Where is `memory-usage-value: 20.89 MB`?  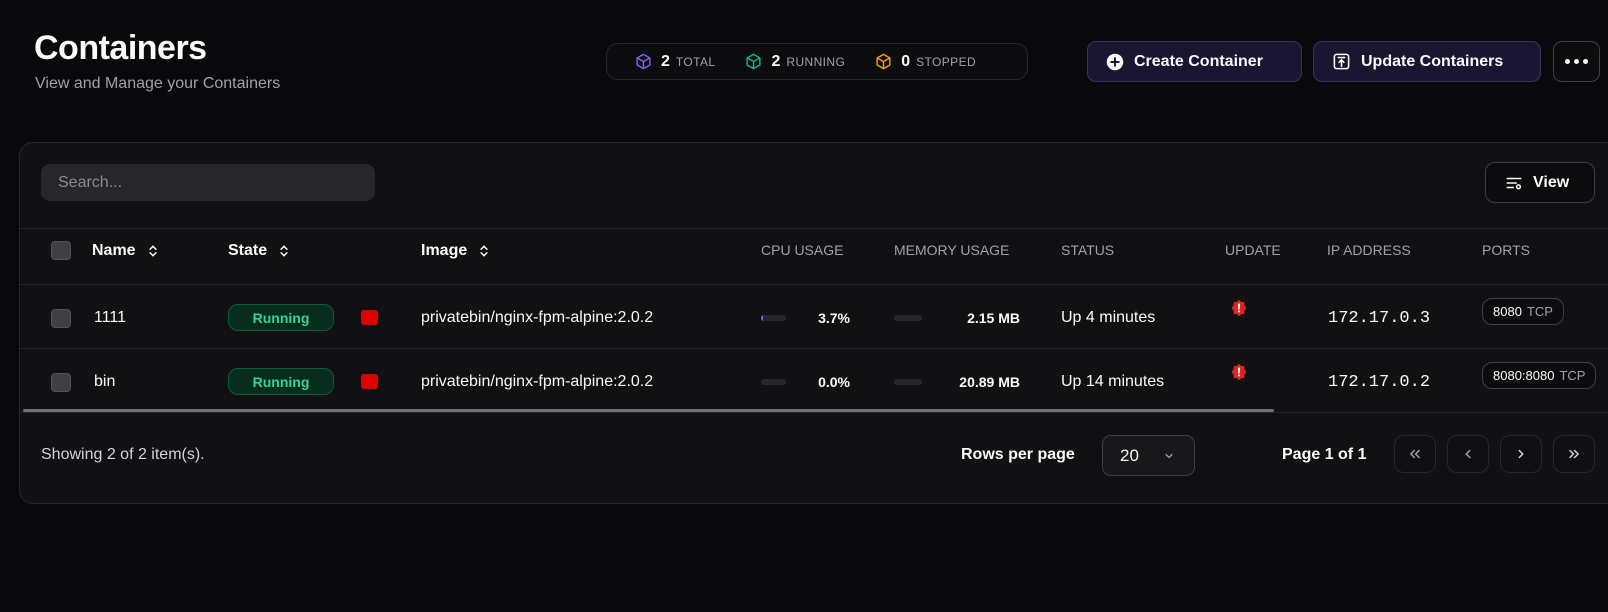 memory-usage-value: 20.89 MB is located at coordinates (989, 382).